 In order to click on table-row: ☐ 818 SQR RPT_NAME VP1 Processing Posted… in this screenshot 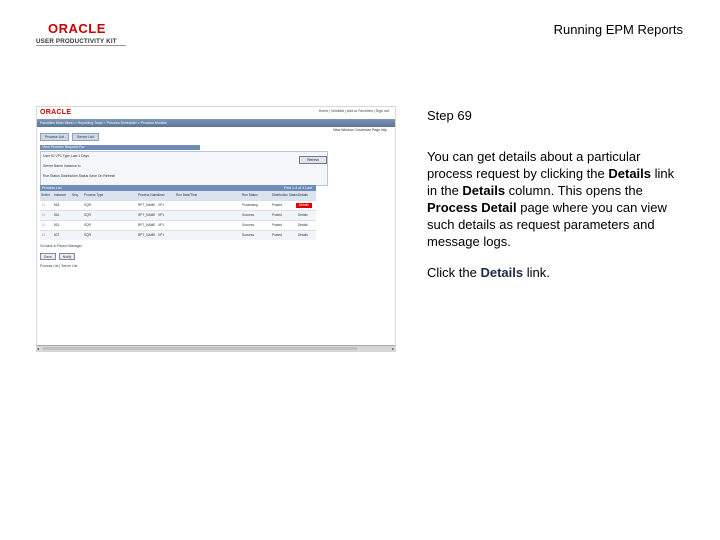, I will do `click(178, 205)`.